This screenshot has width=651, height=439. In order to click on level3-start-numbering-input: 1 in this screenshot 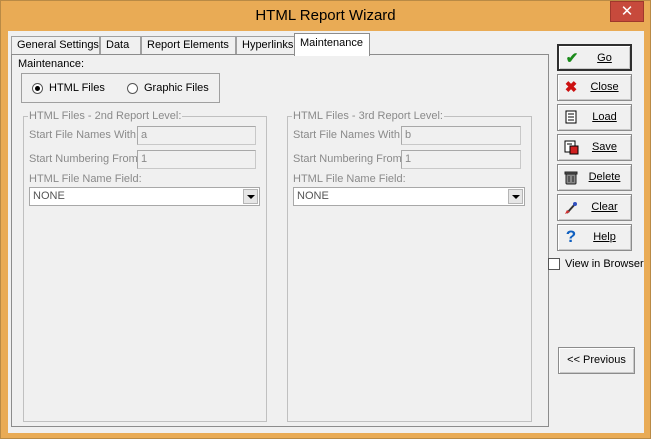, I will do `click(461, 159)`.